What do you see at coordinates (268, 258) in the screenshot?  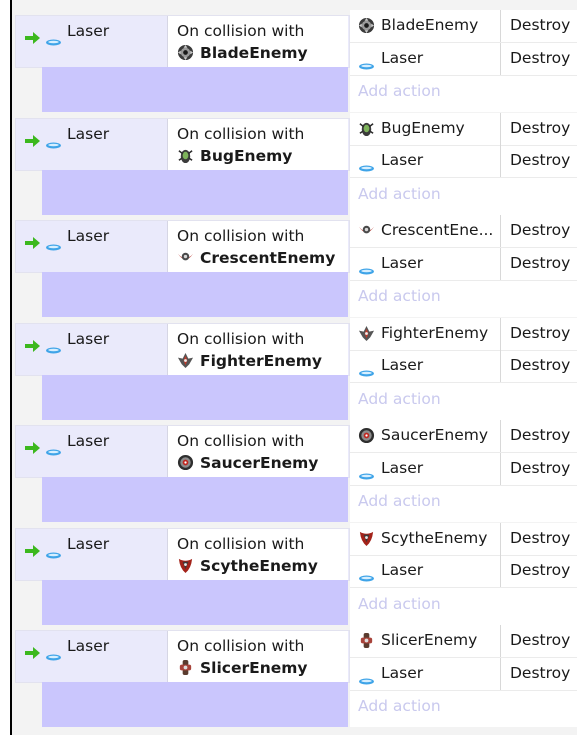 I see `condition-object-name: CrescentEnemy` at bounding box center [268, 258].